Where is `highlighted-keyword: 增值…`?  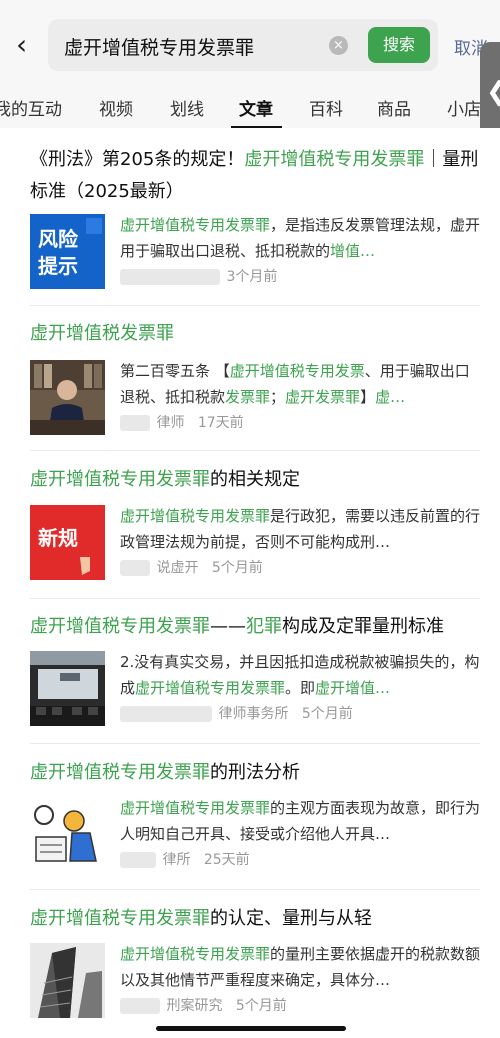
highlighted-keyword: 增值… is located at coordinates (353, 251).